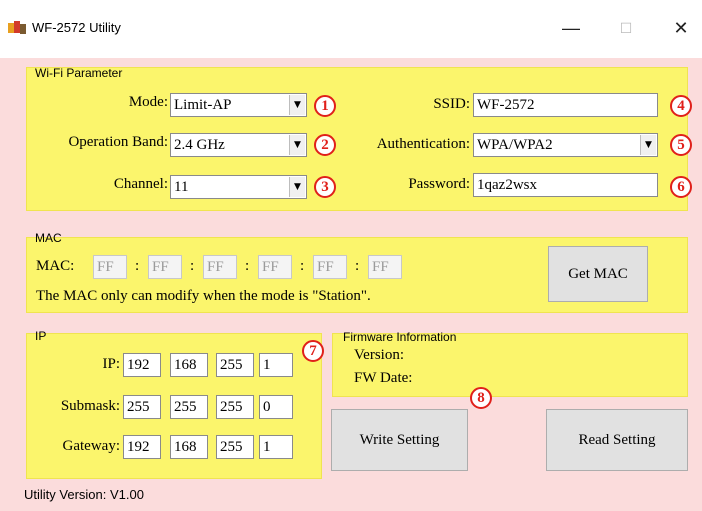 Image resolution: width=702 pixels, height=511 pixels. I want to click on channel-value: 11, so click(181, 187).